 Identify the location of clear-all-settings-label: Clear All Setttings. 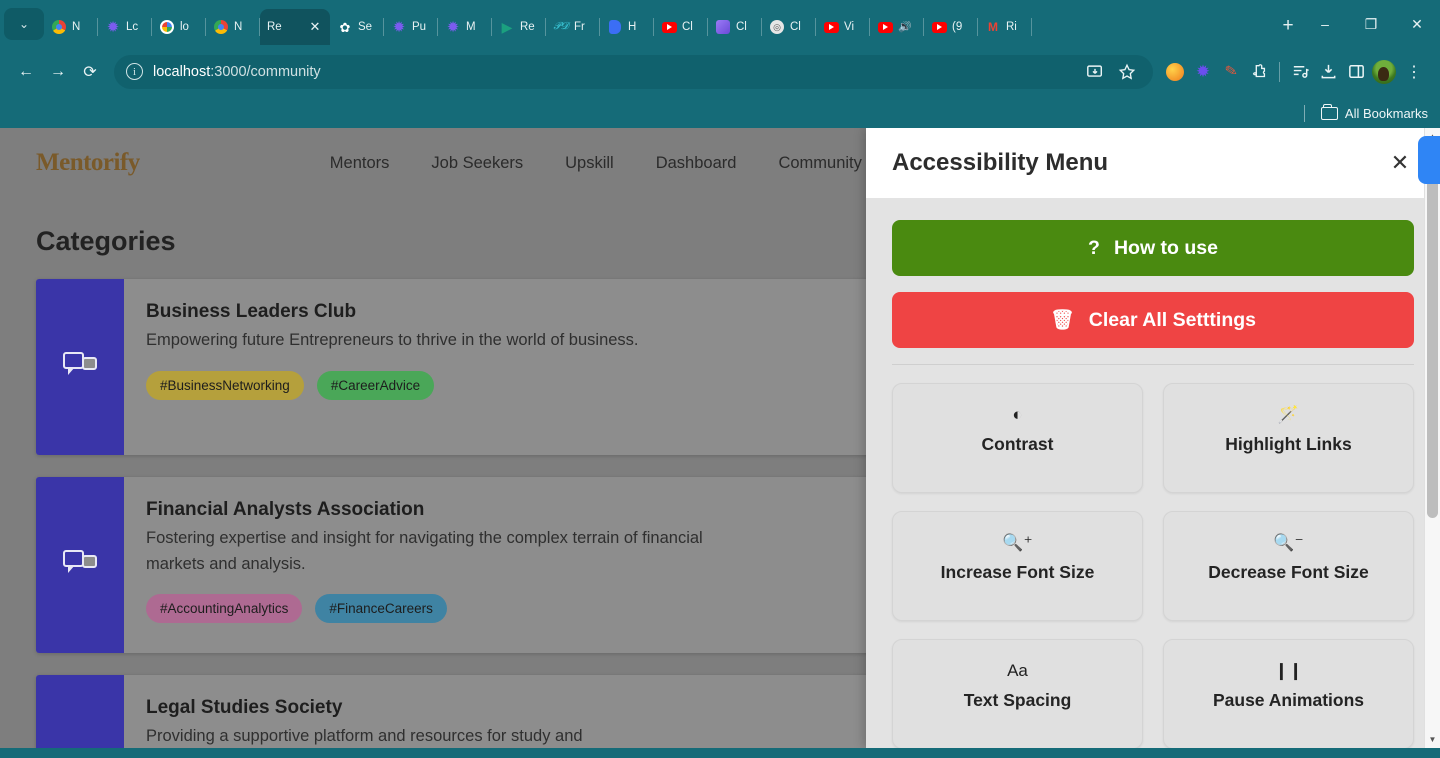
(1172, 319).